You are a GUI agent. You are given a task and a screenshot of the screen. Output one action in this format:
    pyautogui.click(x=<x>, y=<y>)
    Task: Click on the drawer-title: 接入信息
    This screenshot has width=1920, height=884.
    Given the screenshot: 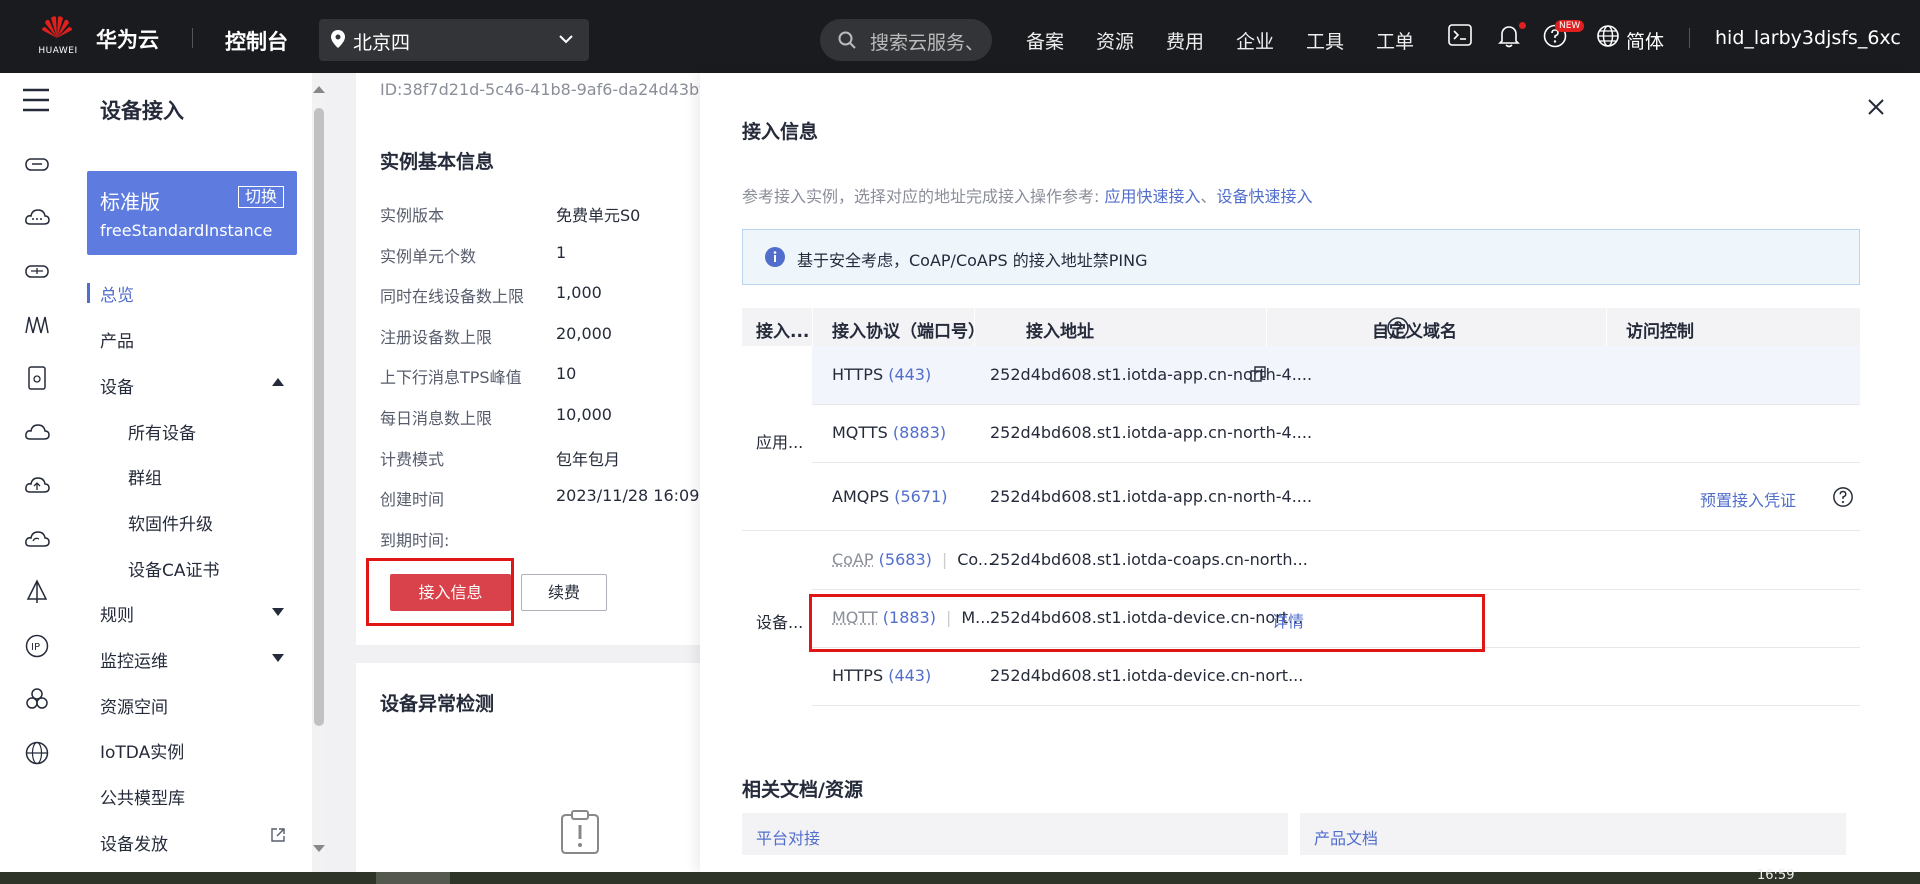 What is the action you would take?
    pyautogui.click(x=780, y=132)
    